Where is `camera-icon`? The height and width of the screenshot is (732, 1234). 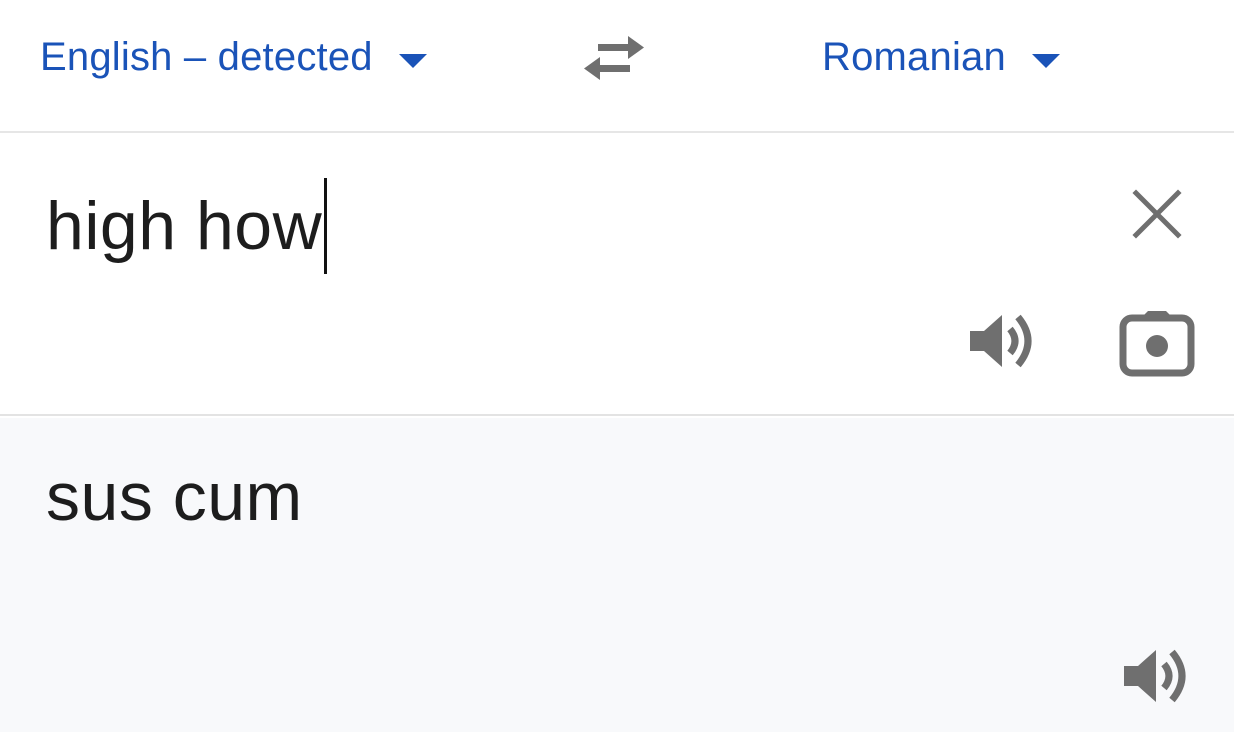
camera-icon is located at coordinates (1157, 344).